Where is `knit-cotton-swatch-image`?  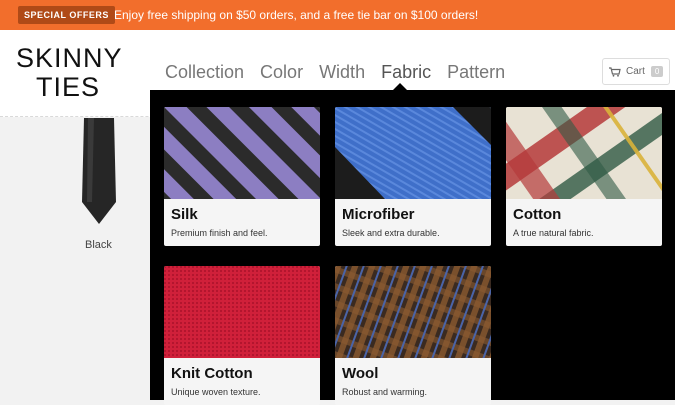
knit-cotton-swatch-image is located at coordinates (242, 312).